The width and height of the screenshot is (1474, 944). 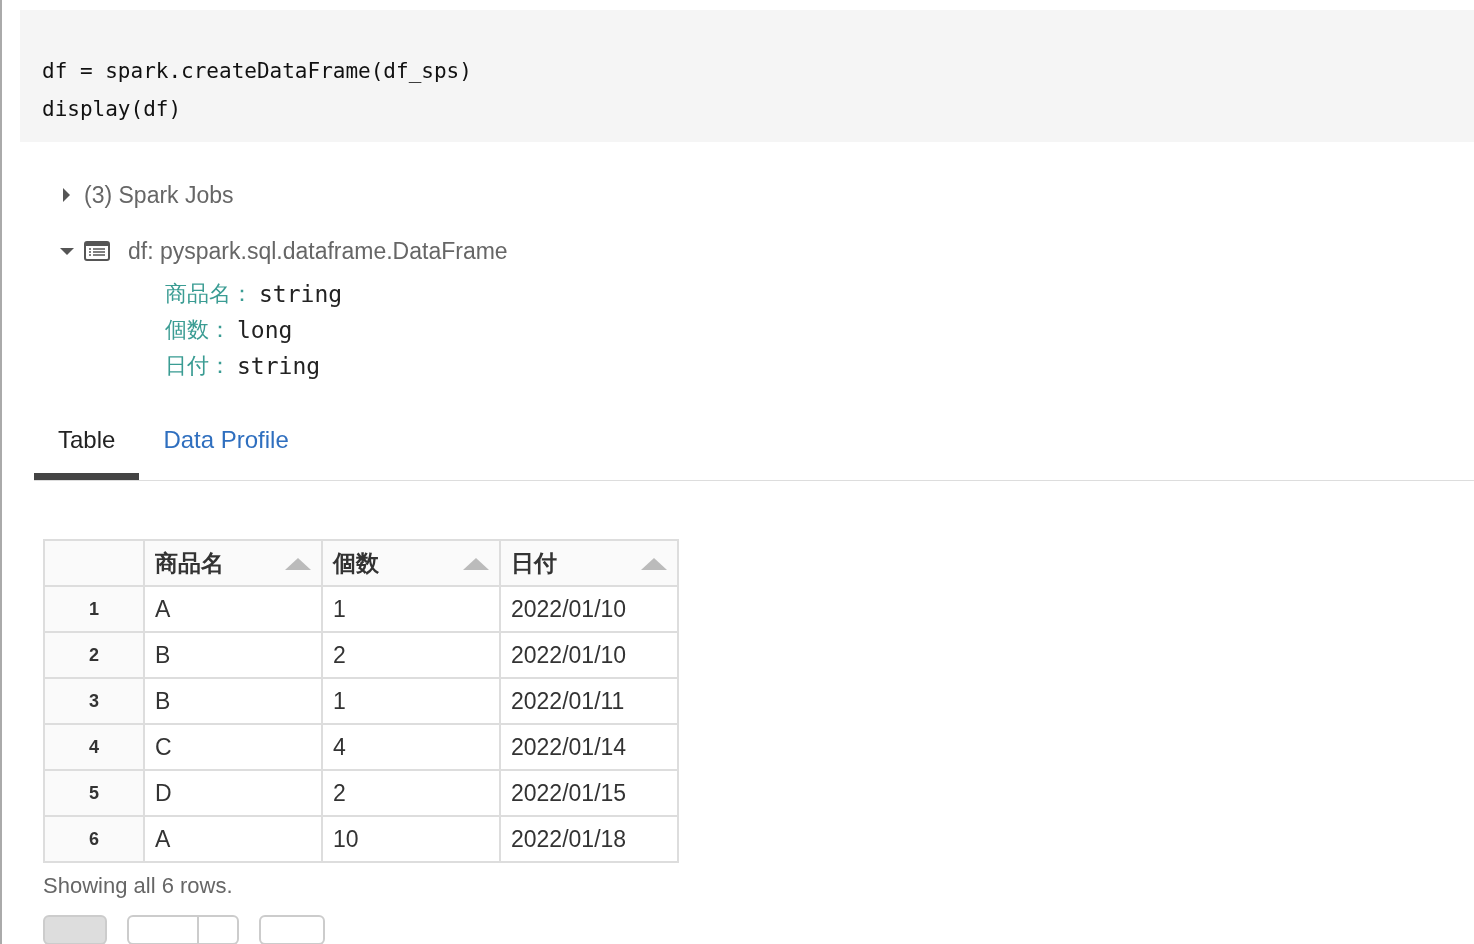 I want to click on row-number: 3, so click(x=94, y=701).